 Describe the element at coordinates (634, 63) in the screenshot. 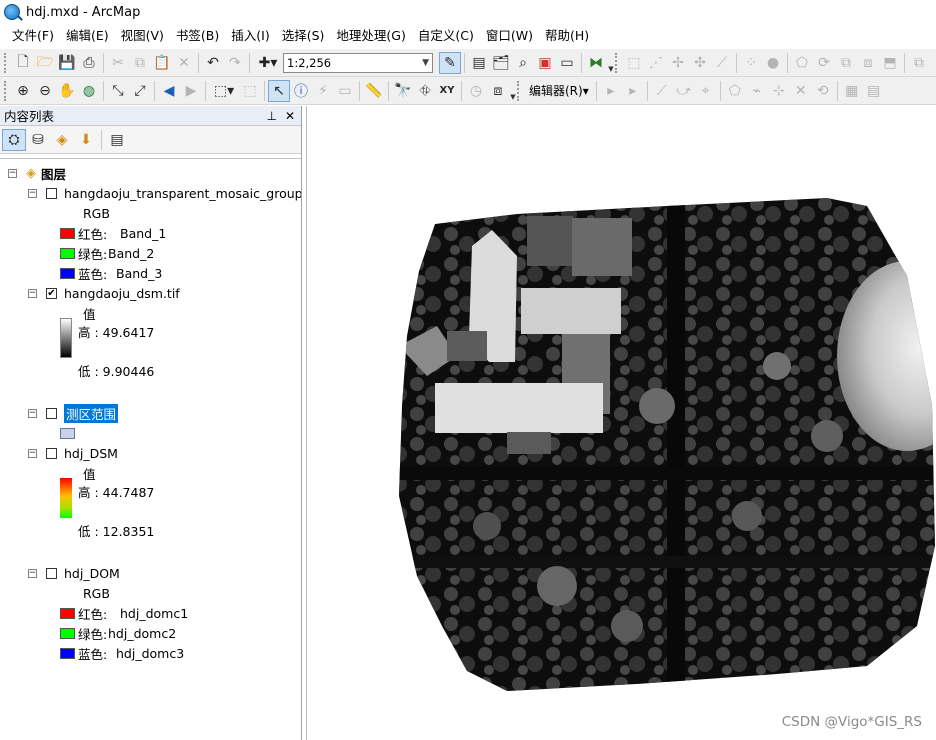

I see `select-features-icon: ⬚` at that location.